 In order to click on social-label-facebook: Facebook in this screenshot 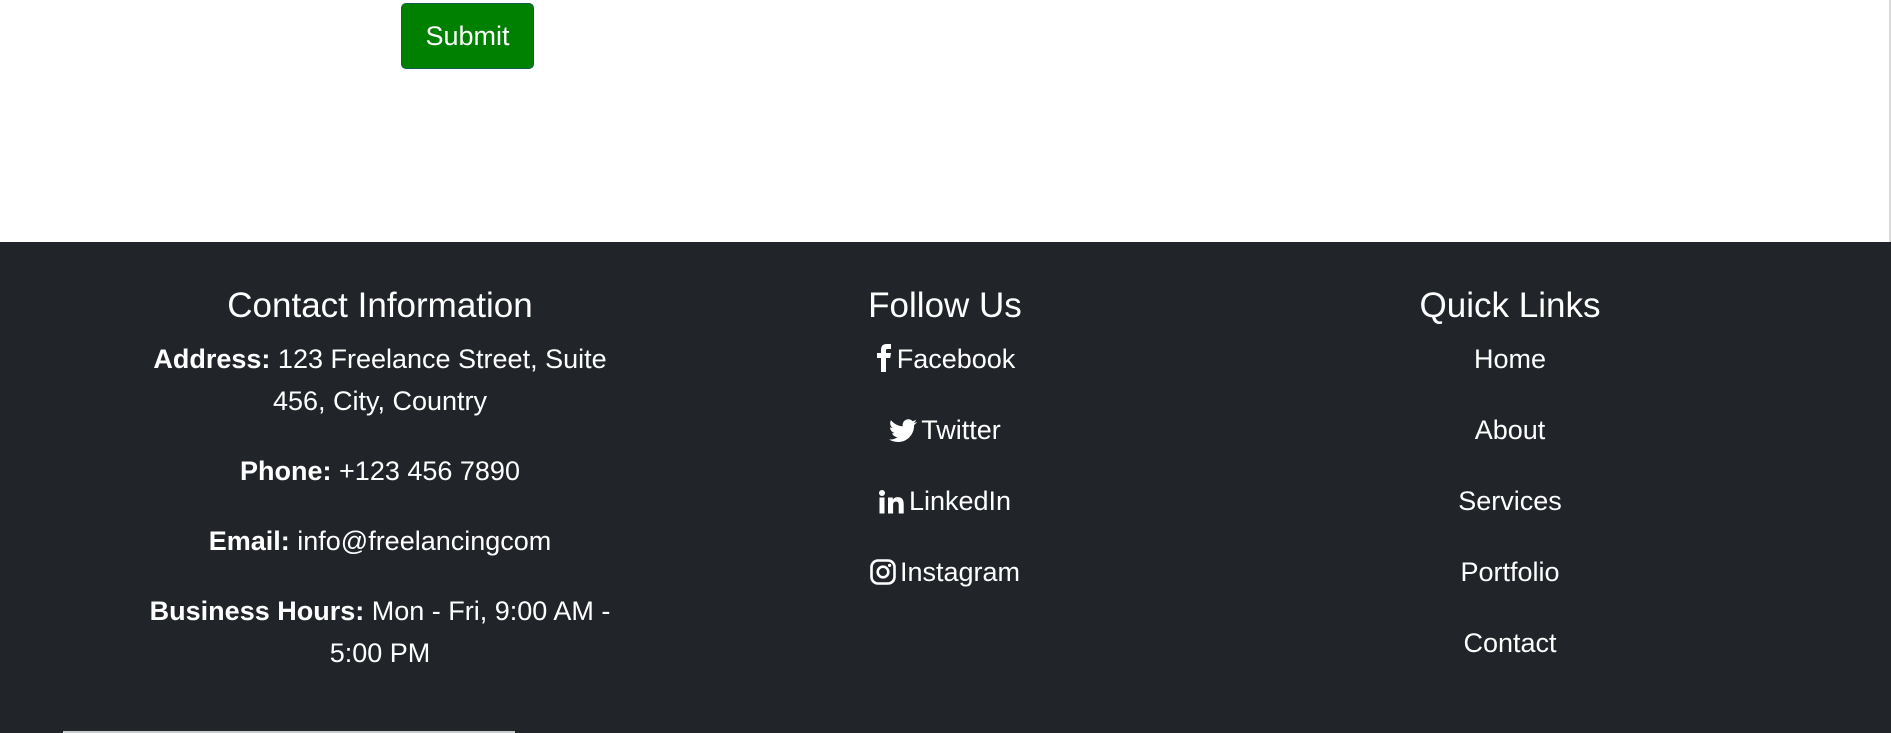, I will do `click(956, 359)`.